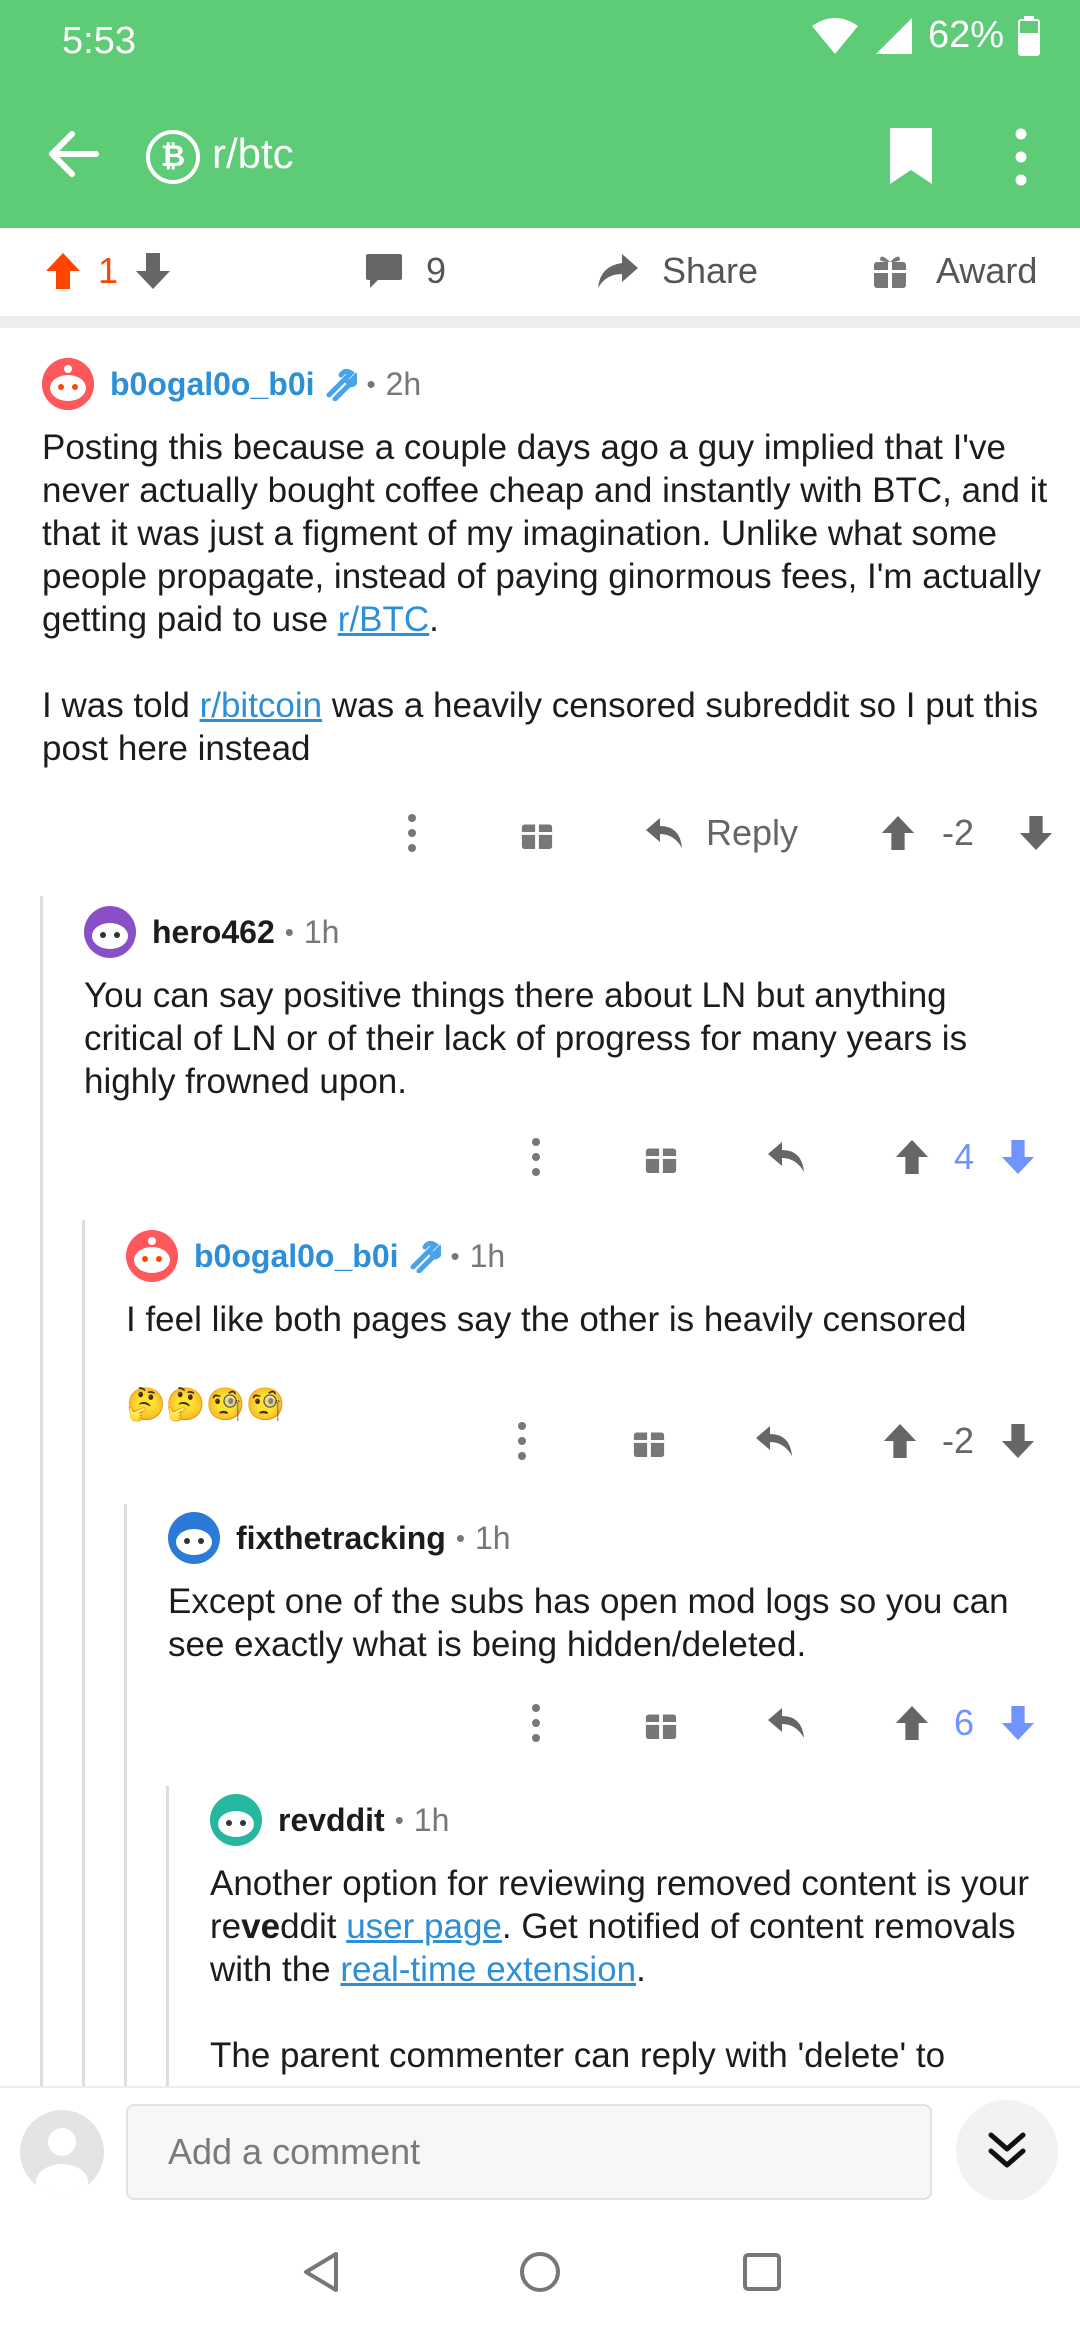  I want to click on subreddit-link: r/bitcoin, so click(261, 705).